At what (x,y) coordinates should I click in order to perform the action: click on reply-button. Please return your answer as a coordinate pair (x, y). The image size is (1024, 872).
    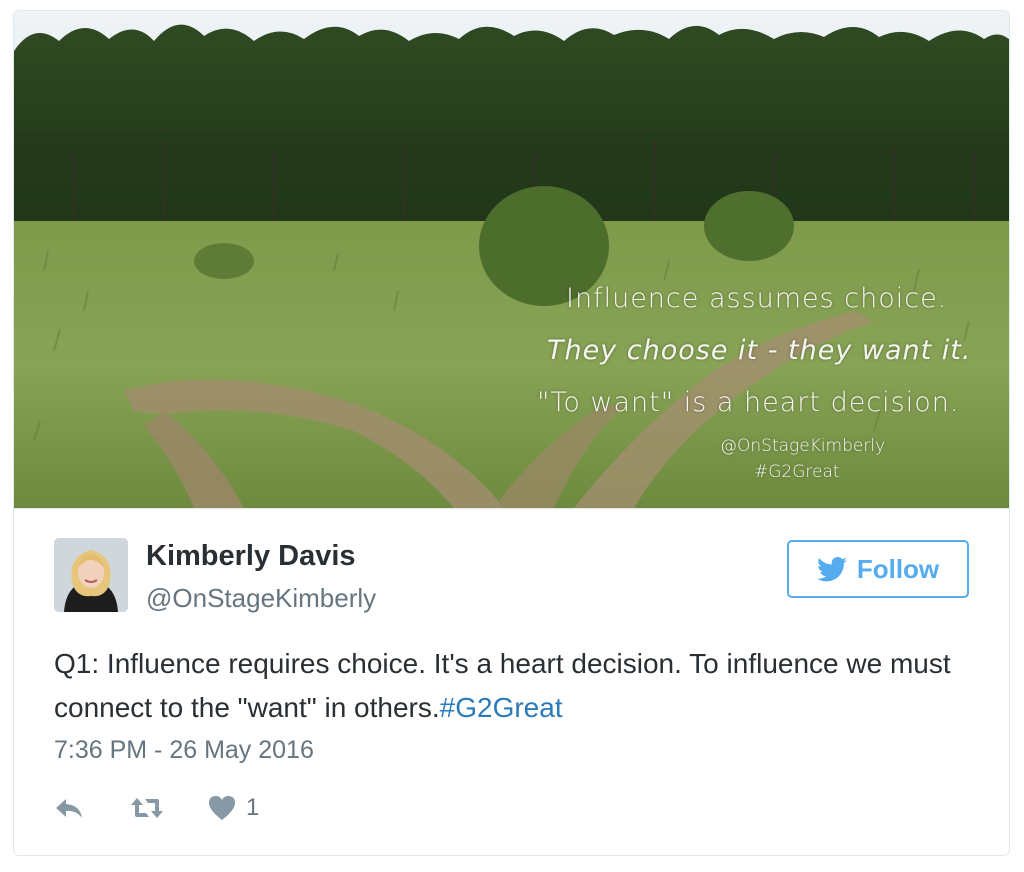
    Looking at the image, I should click on (69, 808).